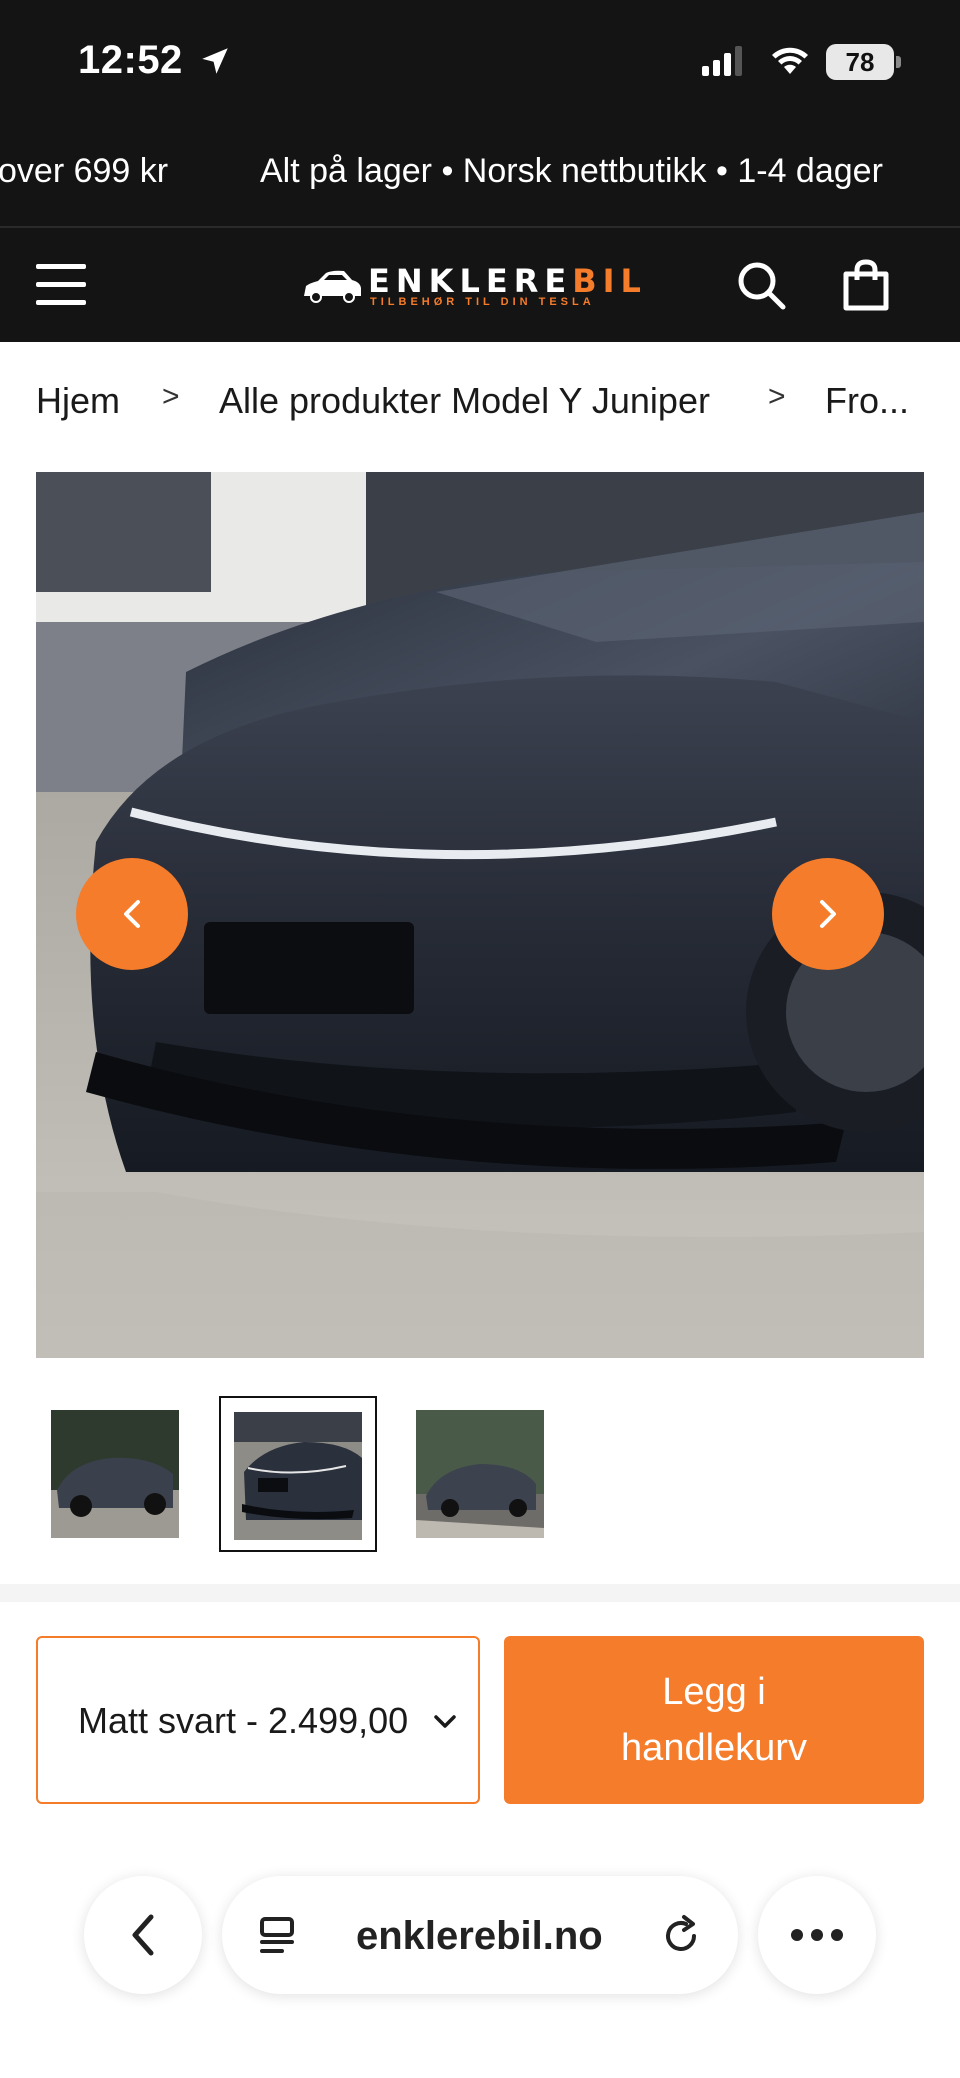  What do you see at coordinates (480, 1593) in the screenshot?
I see `section-divider` at bounding box center [480, 1593].